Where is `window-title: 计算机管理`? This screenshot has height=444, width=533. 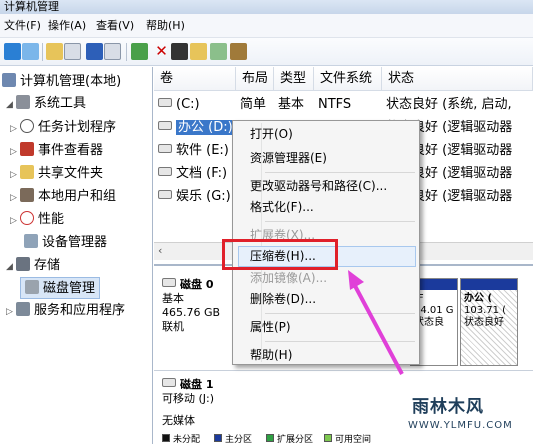 window-title: 计算机管理 is located at coordinates (31, 6).